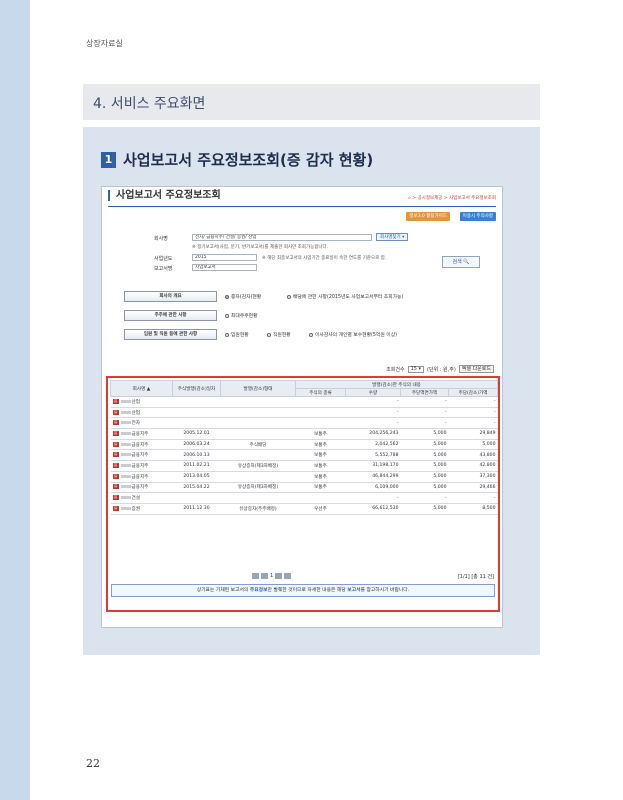 The height and width of the screenshot is (800, 623). I want to click on report-select: 사업보고서, so click(224, 267).